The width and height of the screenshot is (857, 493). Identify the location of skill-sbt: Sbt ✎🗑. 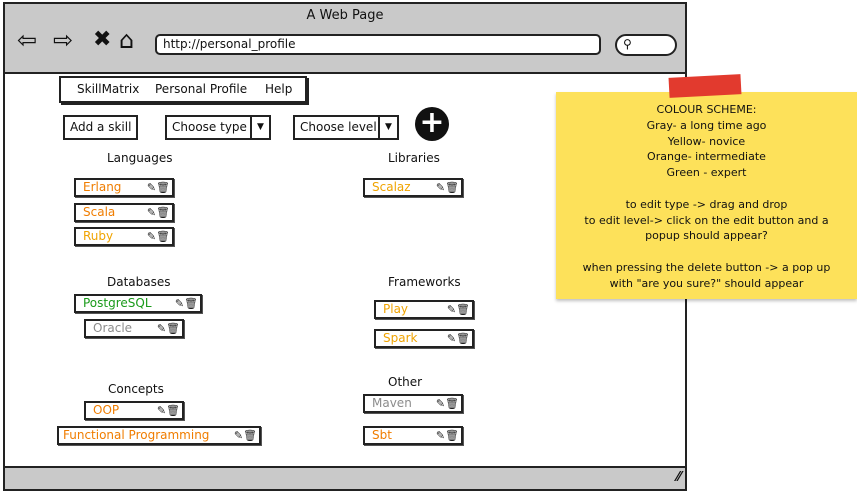
(413, 435).